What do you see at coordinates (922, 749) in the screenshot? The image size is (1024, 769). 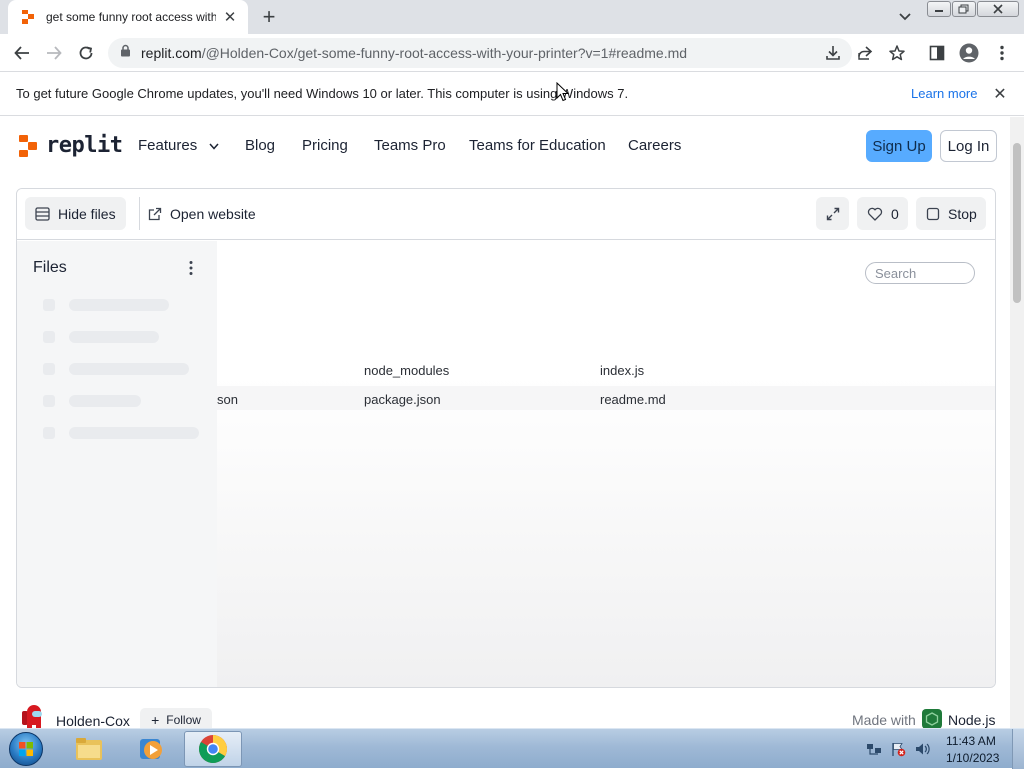 I see `volume-icon` at bounding box center [922, 749].